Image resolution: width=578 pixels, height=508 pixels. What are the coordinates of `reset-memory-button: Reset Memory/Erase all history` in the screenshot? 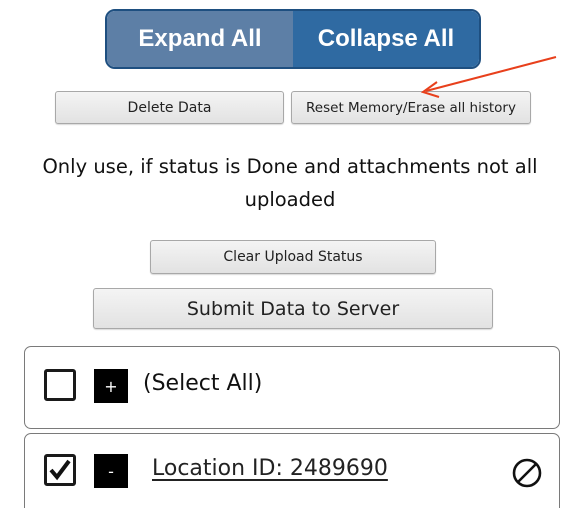 It's located at (411, 107).